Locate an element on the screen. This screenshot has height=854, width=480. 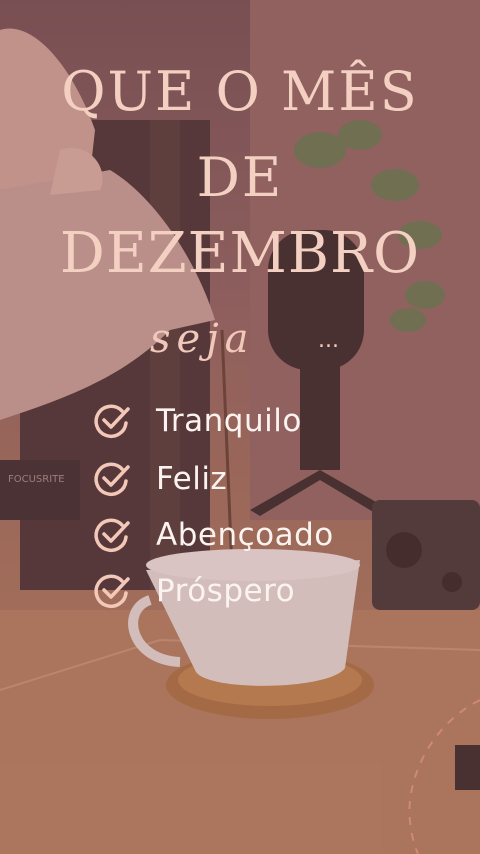
wish-label: Próspero is located at coordinates (226, 591).